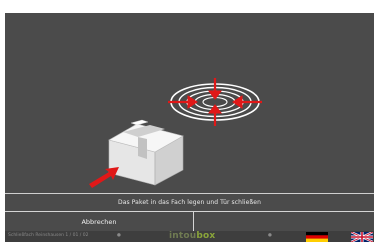 Image resolution: width=379 pixels, height=242 pixels. Describe the element at coordinates (119, 235) in the screenshot. I see `footer-marker-left: ●` at that location.